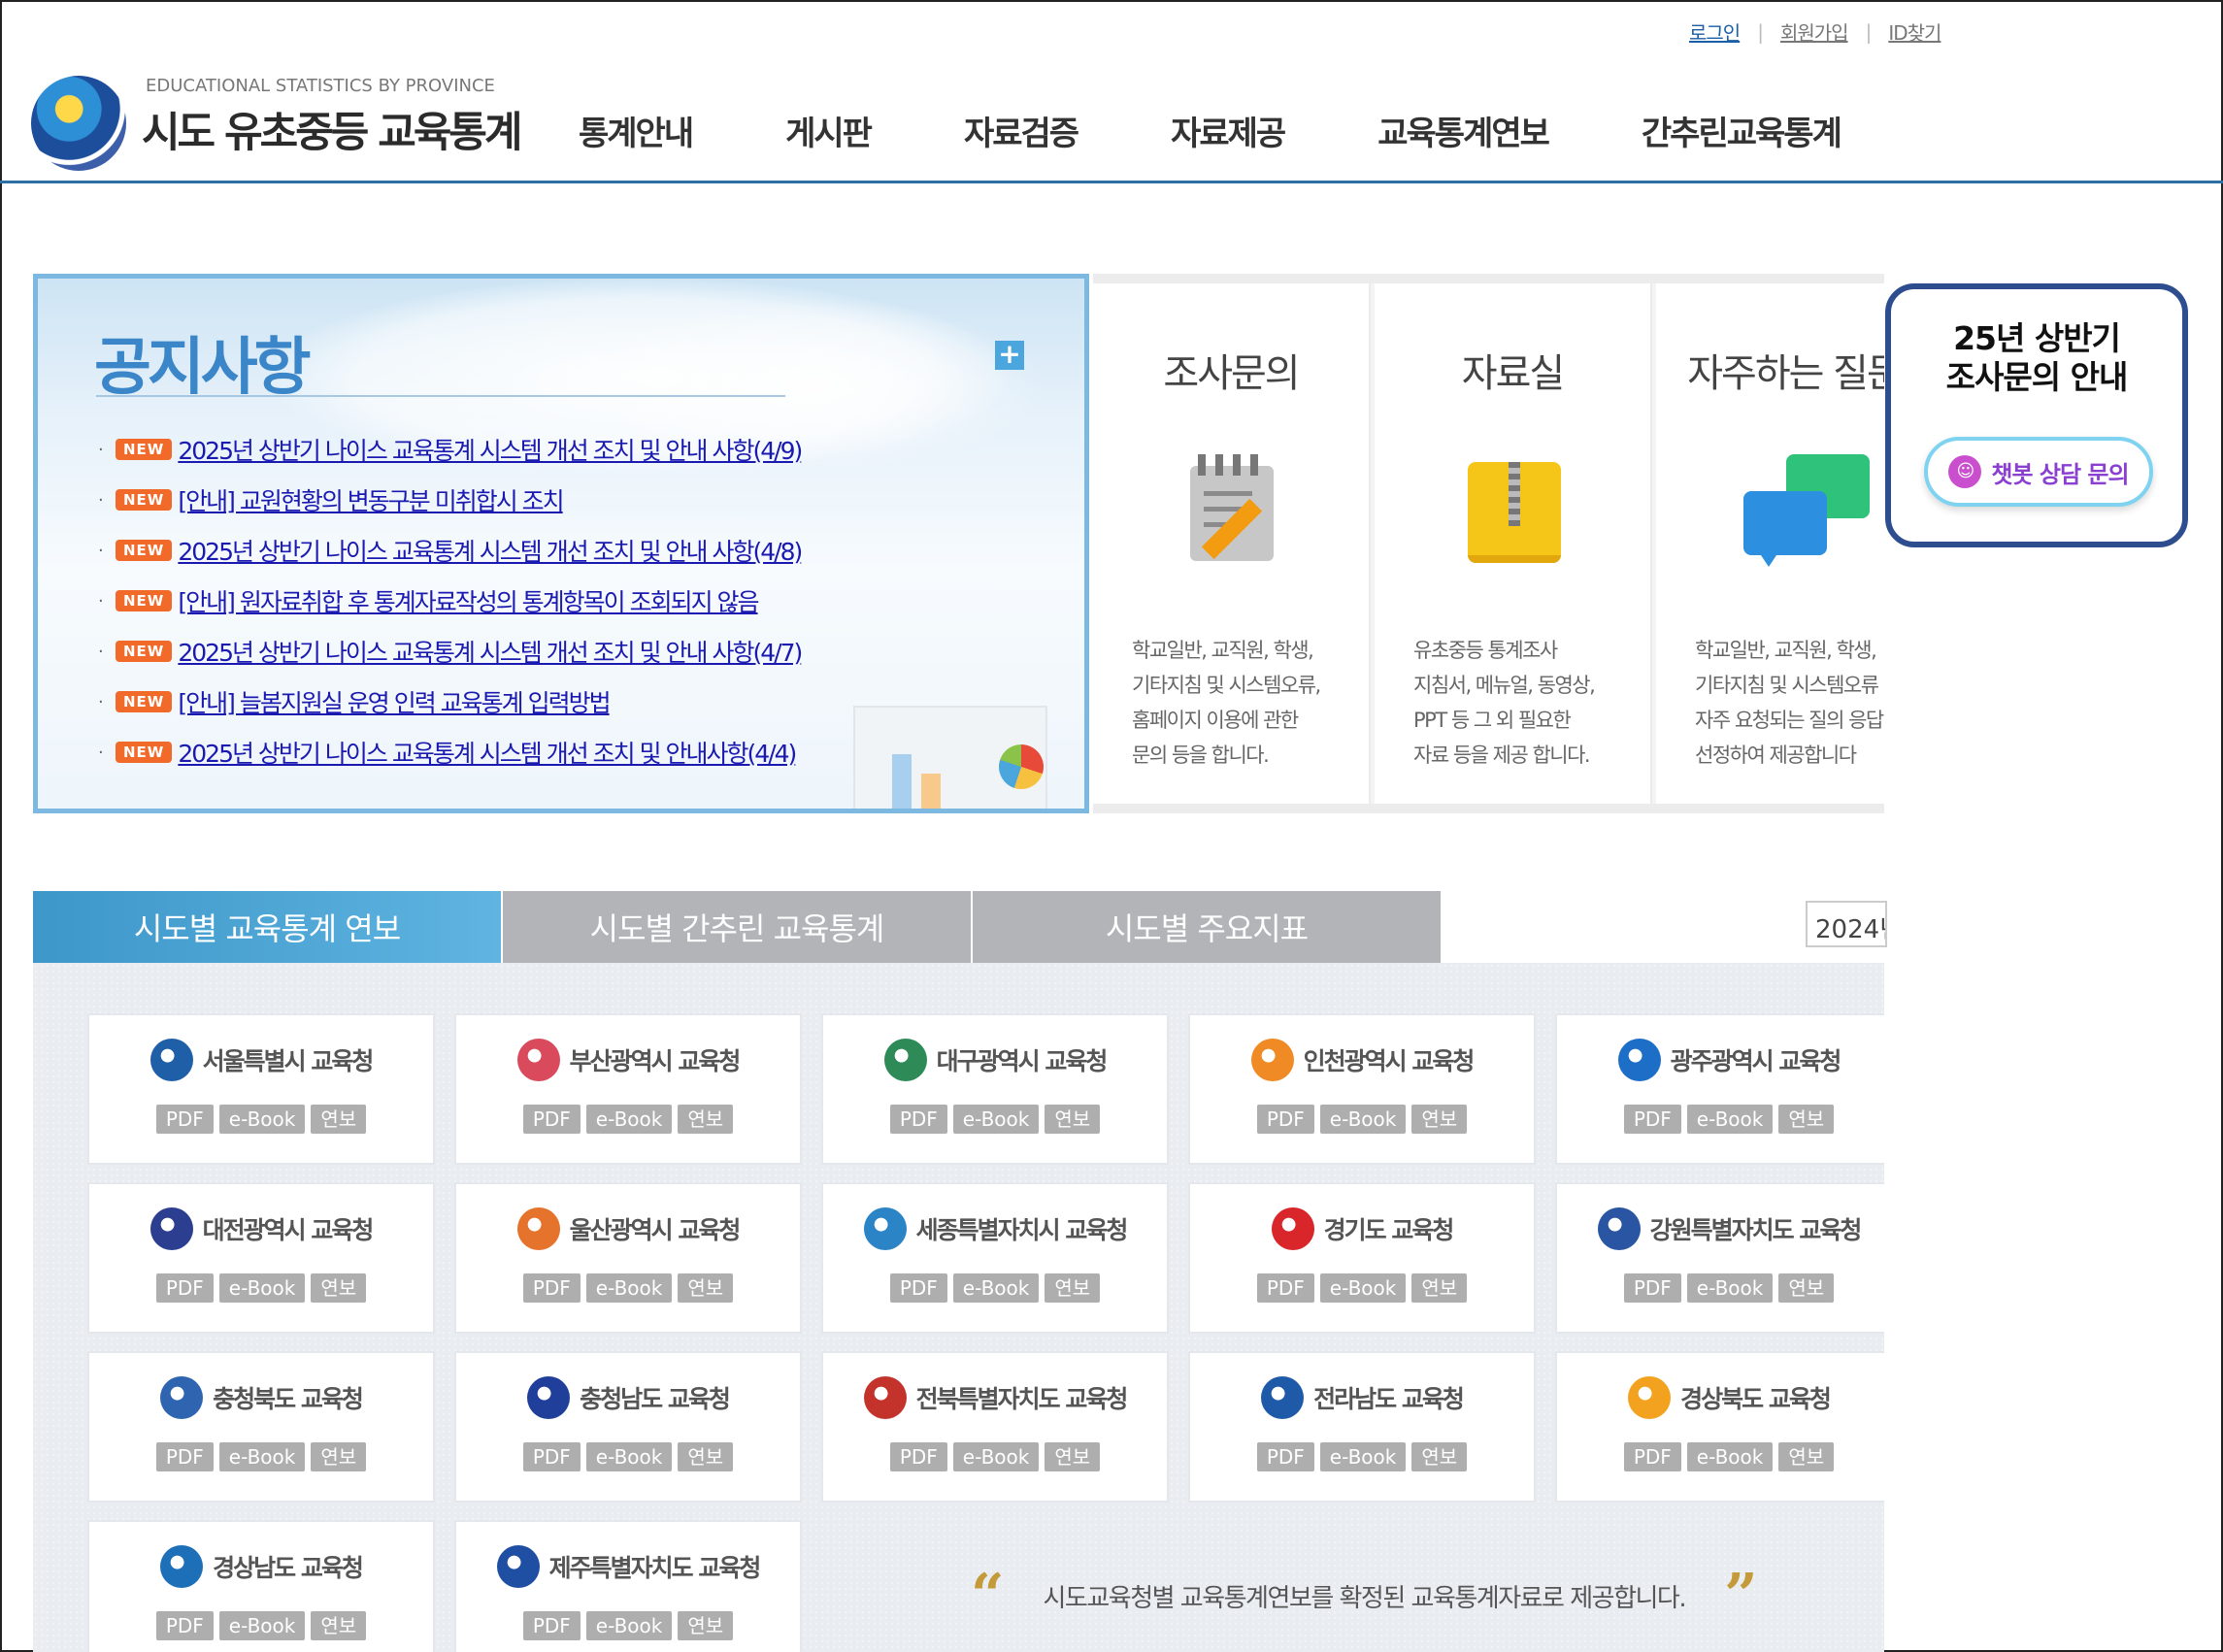 This screenshot has width=2223, height=1652. Describe the element at coordinates (1715, 31) in the screenshot. I see `login-link: 로그인` at that location.